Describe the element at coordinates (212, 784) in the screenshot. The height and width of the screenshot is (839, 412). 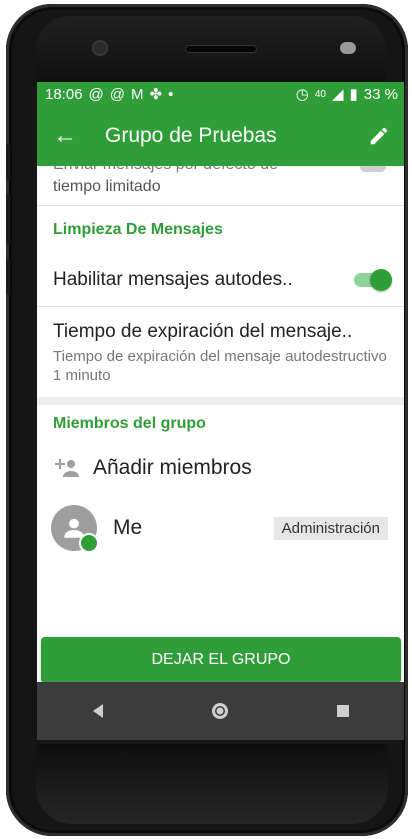
I see `bottom-bezel` at that location.